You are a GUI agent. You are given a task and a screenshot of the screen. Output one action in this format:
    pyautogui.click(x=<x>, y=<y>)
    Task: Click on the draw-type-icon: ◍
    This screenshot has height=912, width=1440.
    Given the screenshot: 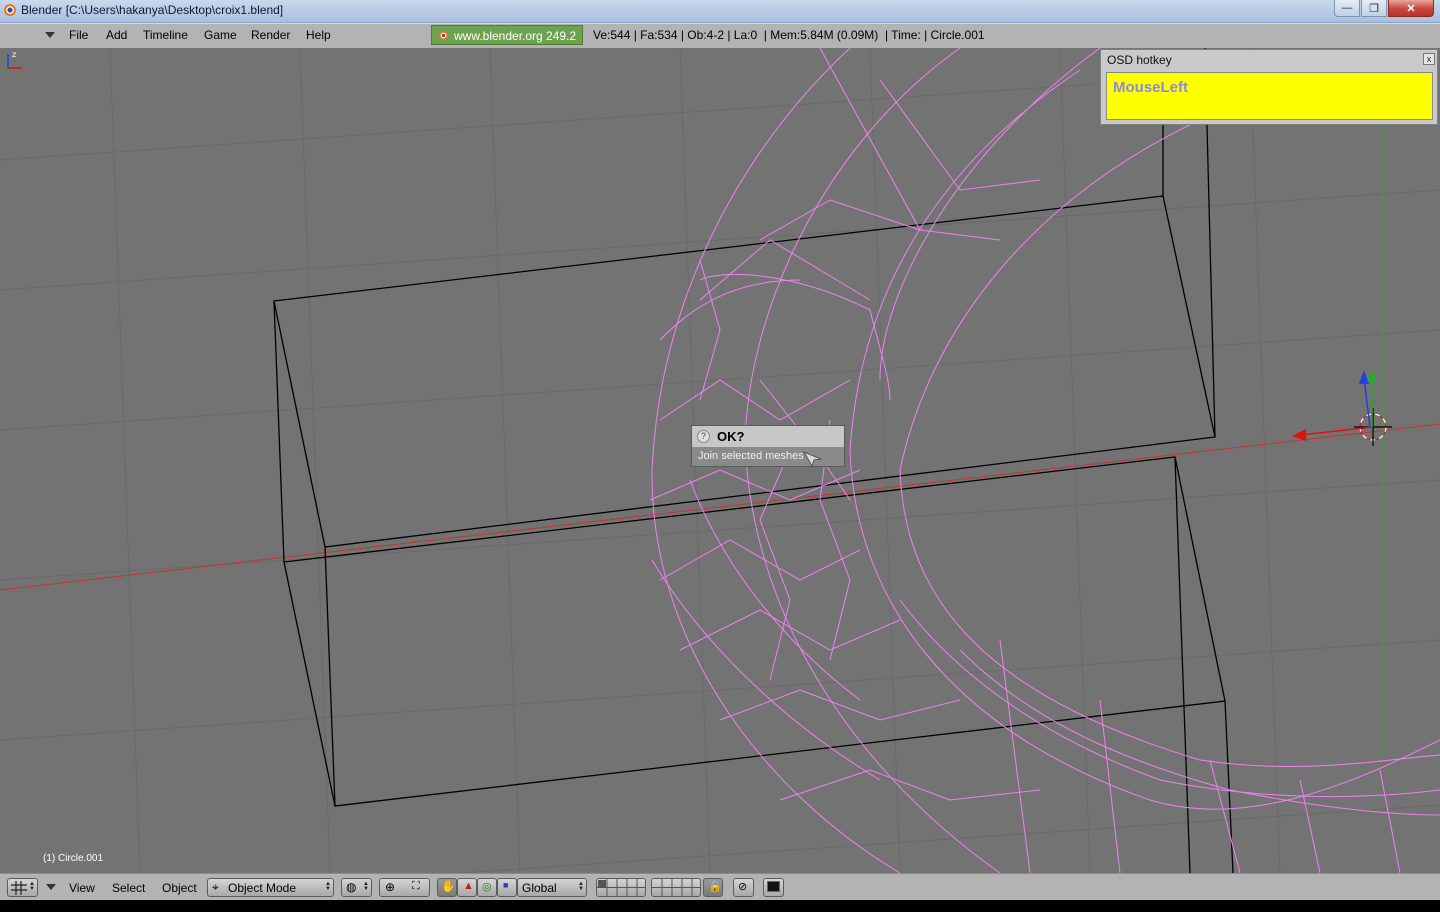 What is the action you would take?
    pyautogui.click(x=351, y=887)
    